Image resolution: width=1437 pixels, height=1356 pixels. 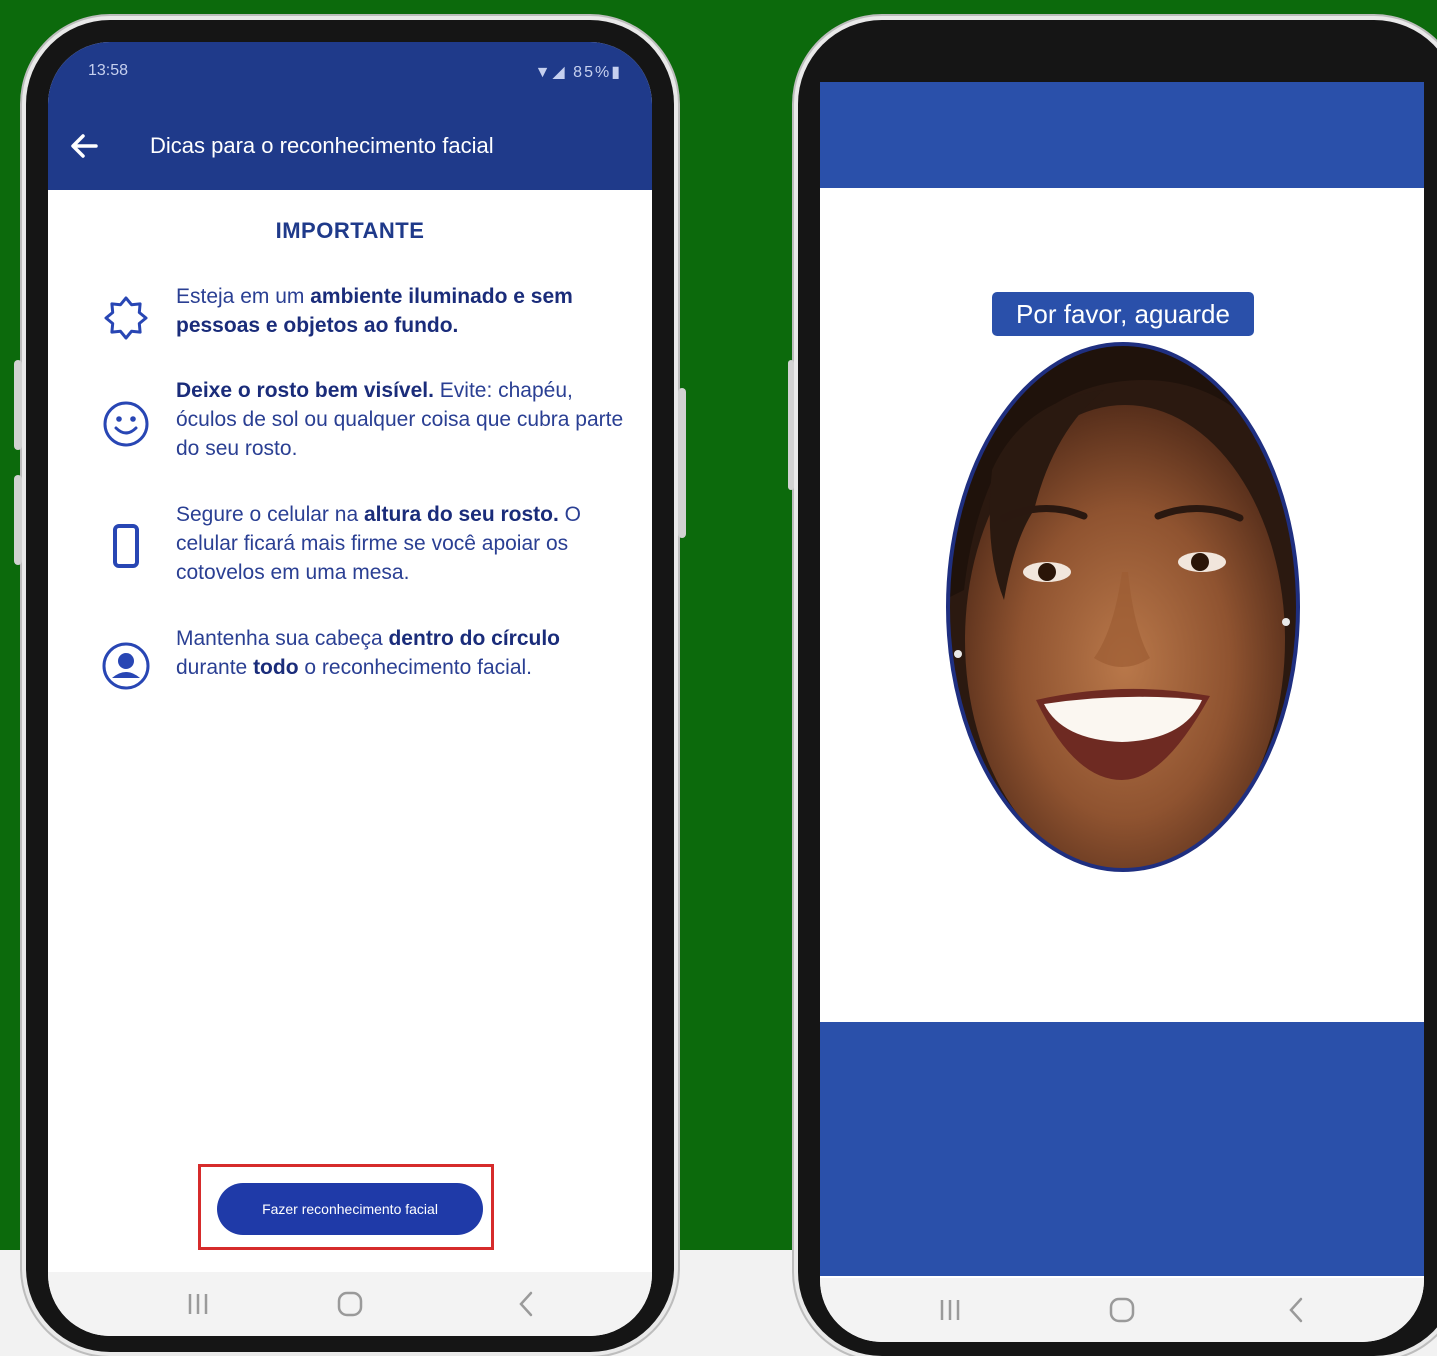 I want to click on app-bar: Dicas para o reconhecimento facial, so click(x=350, y=145).